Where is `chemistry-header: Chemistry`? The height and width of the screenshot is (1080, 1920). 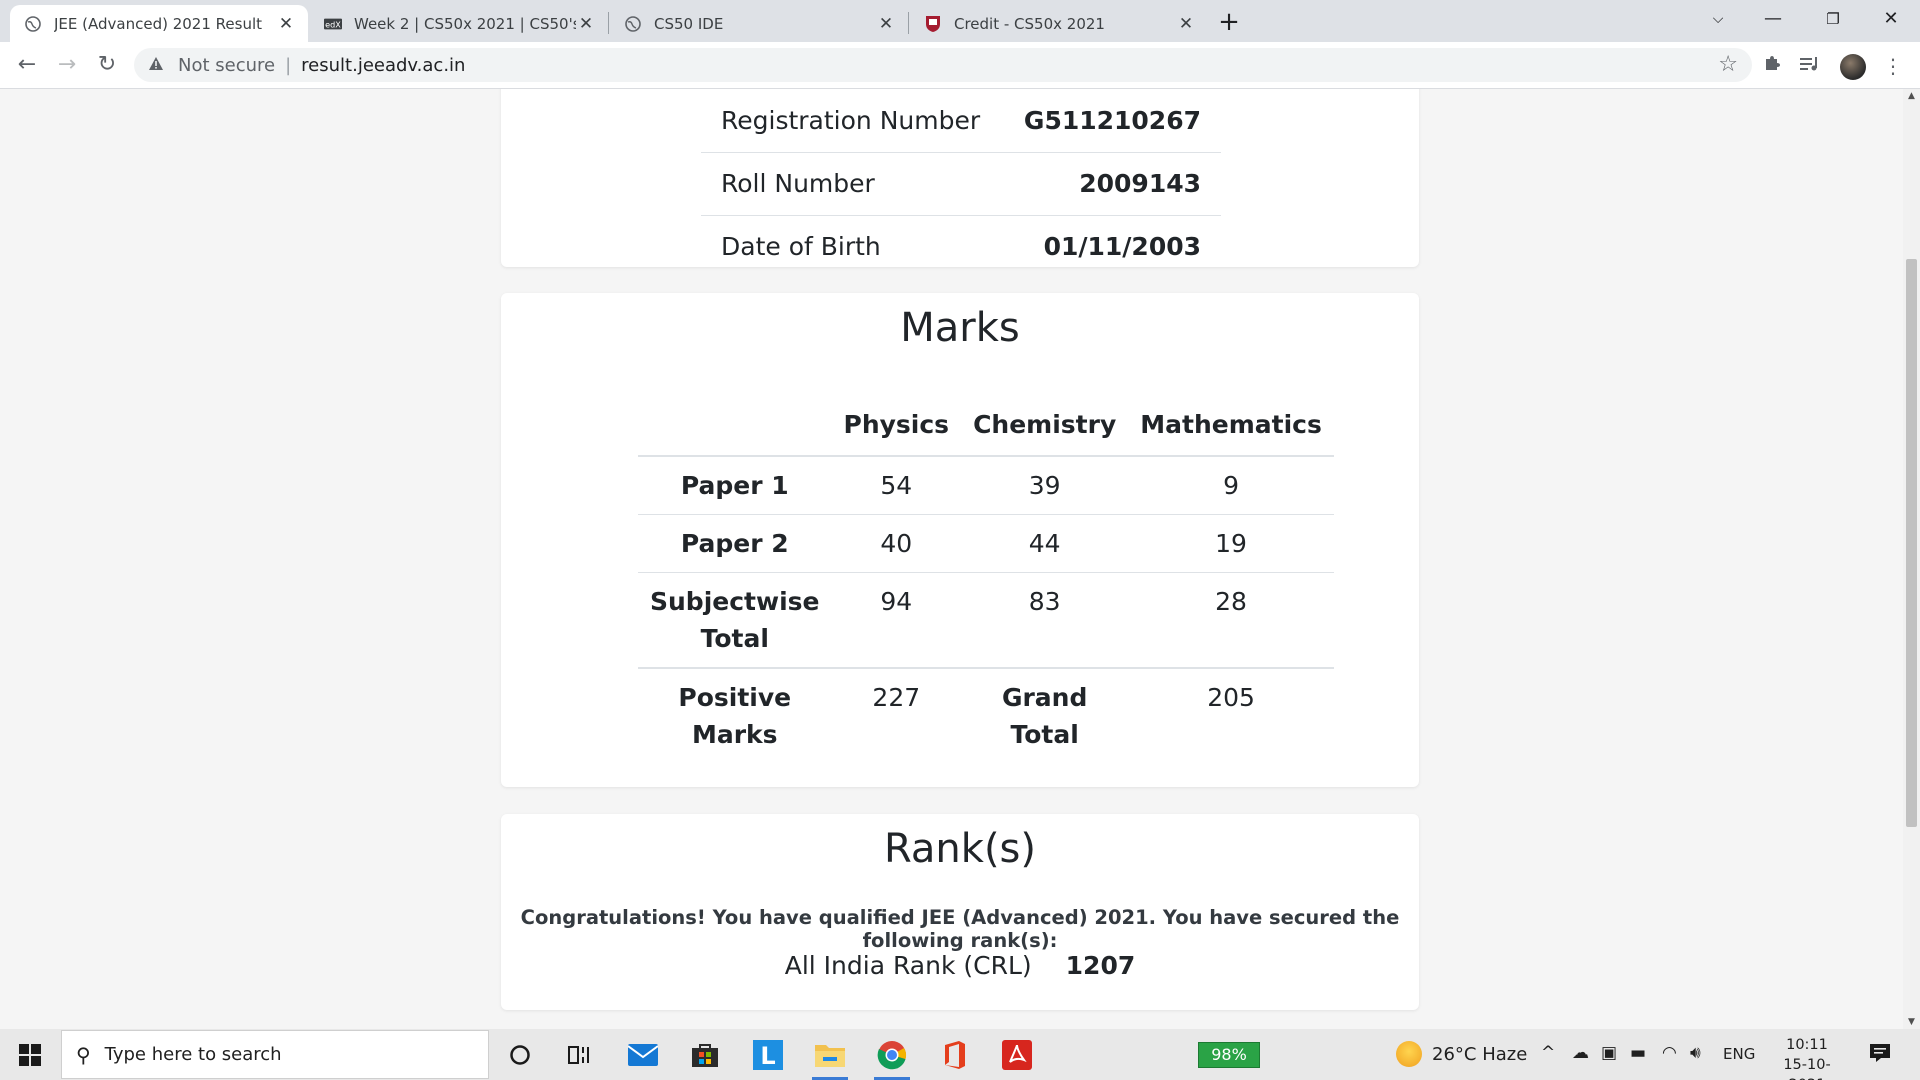
chemistry-header: Chemistry is located at coordinates (1045, 425).